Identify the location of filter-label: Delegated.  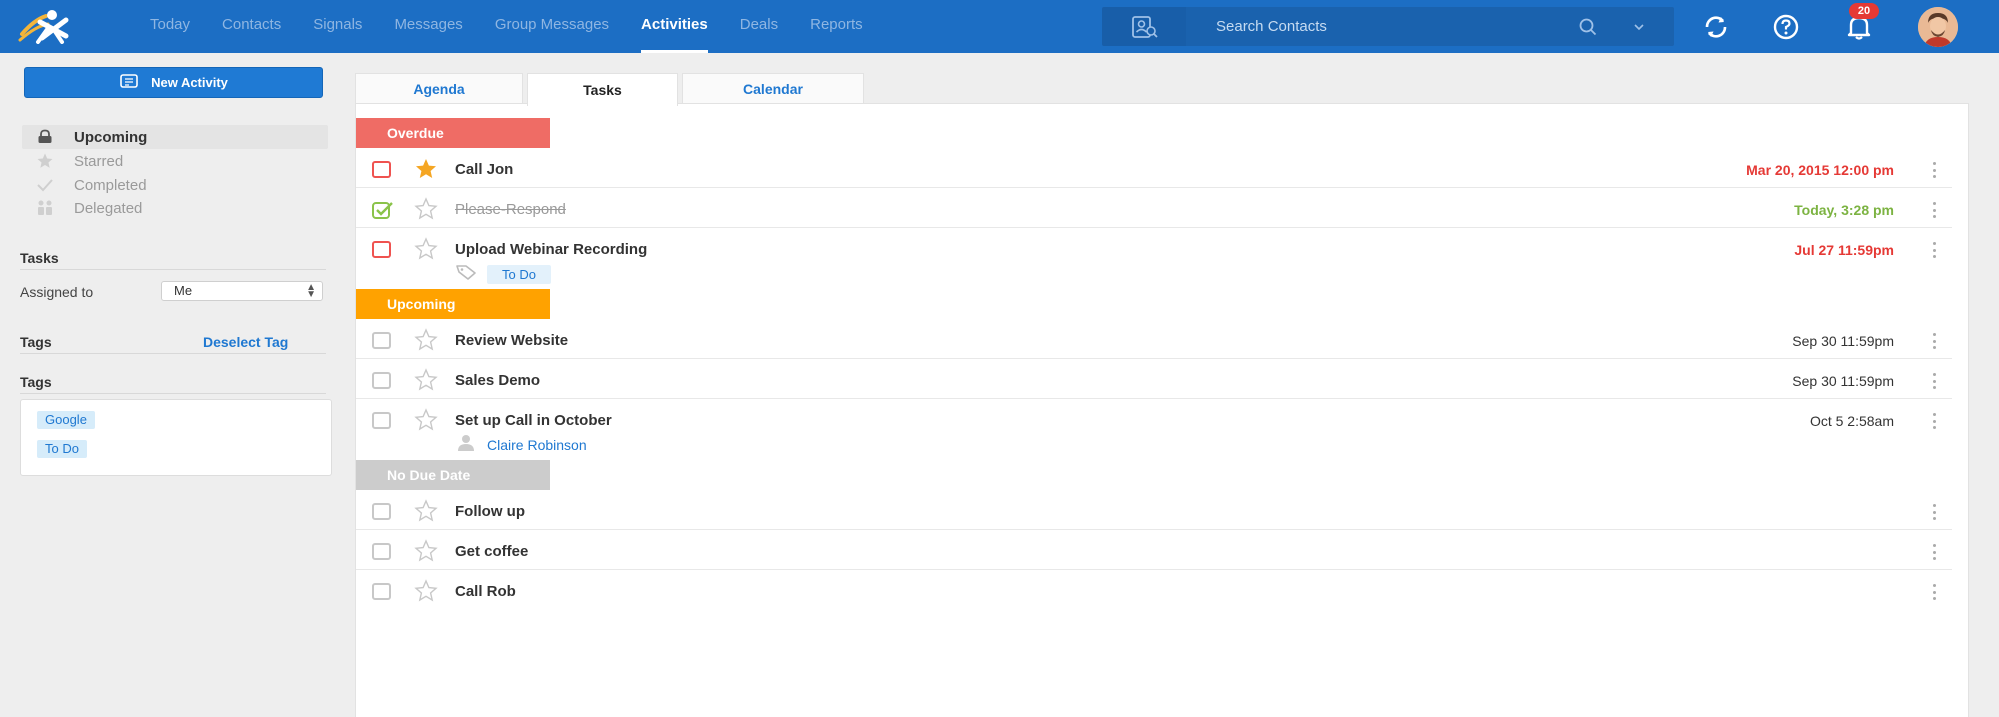
(108, 208).